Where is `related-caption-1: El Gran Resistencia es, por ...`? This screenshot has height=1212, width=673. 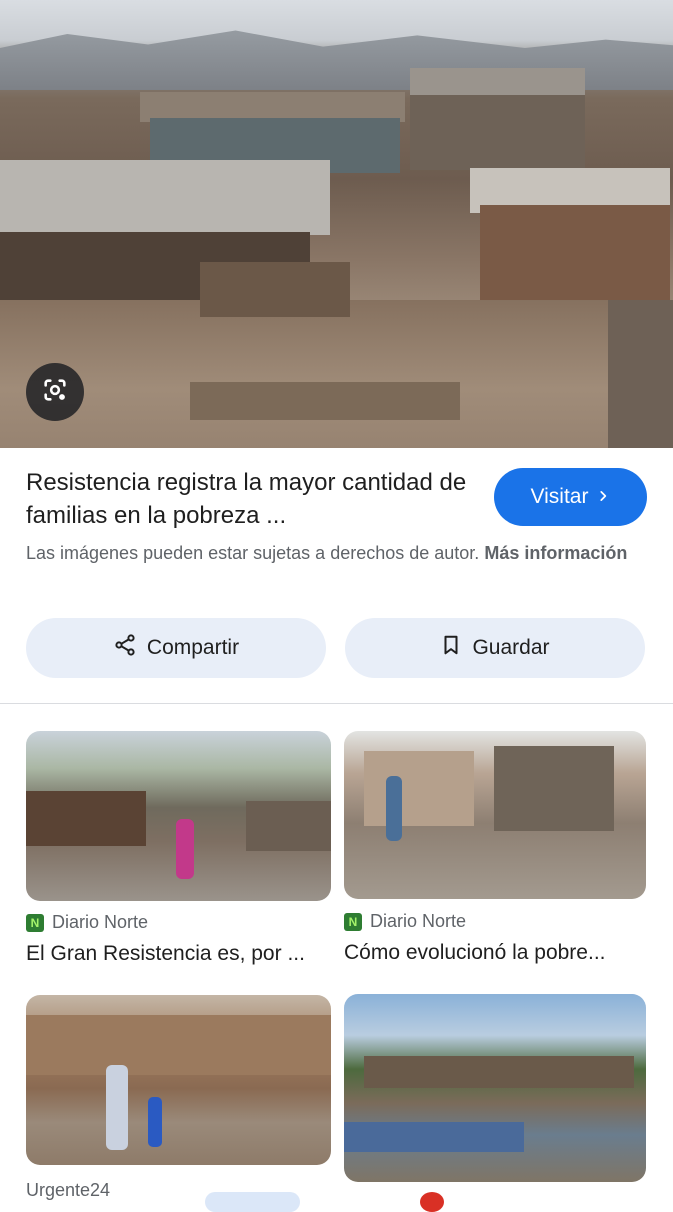 related-caption-1: El Gran Resistencia es, por ... is located at coordinates (176, 954).